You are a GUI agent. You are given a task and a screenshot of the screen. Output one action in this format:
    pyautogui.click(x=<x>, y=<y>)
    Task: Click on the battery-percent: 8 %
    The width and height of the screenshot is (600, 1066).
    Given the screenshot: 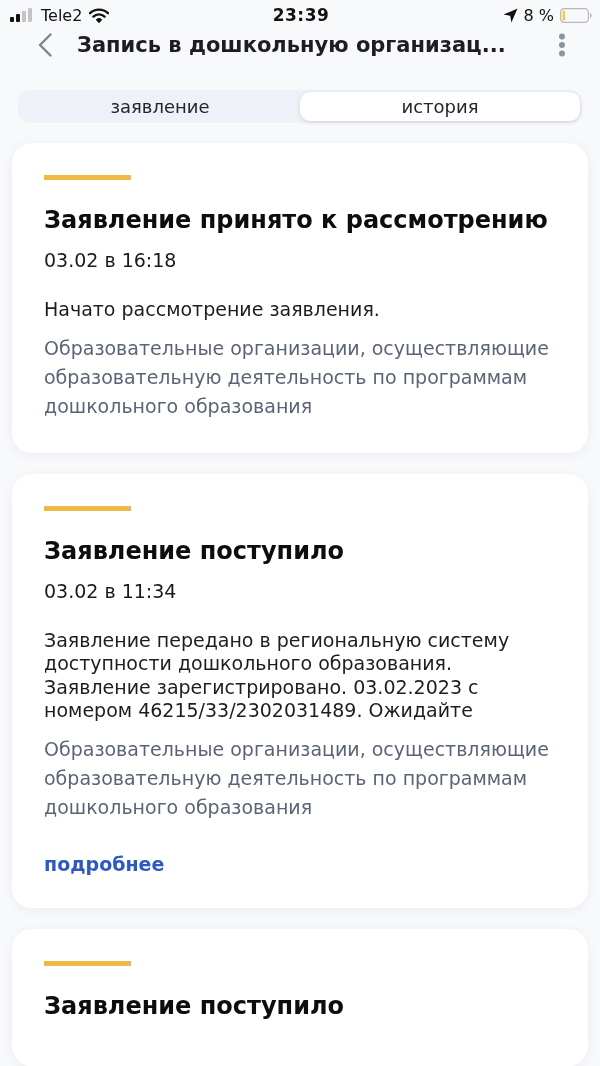 What is the action you would take?
    pyautogui.click(x=538, y=15)
    